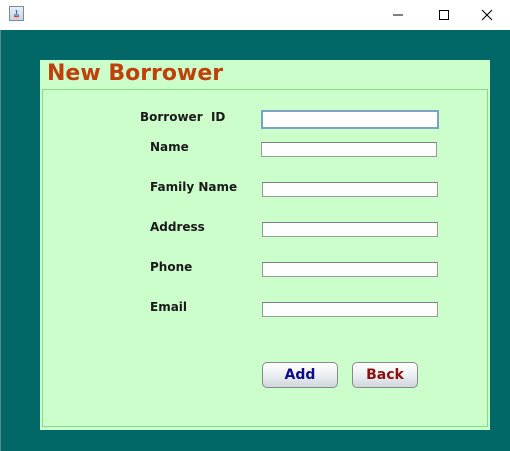 The image size is (510, 451). Describe the element at coordinates (16, 13) in the screenshot. I see `java-app-icon` at that location.